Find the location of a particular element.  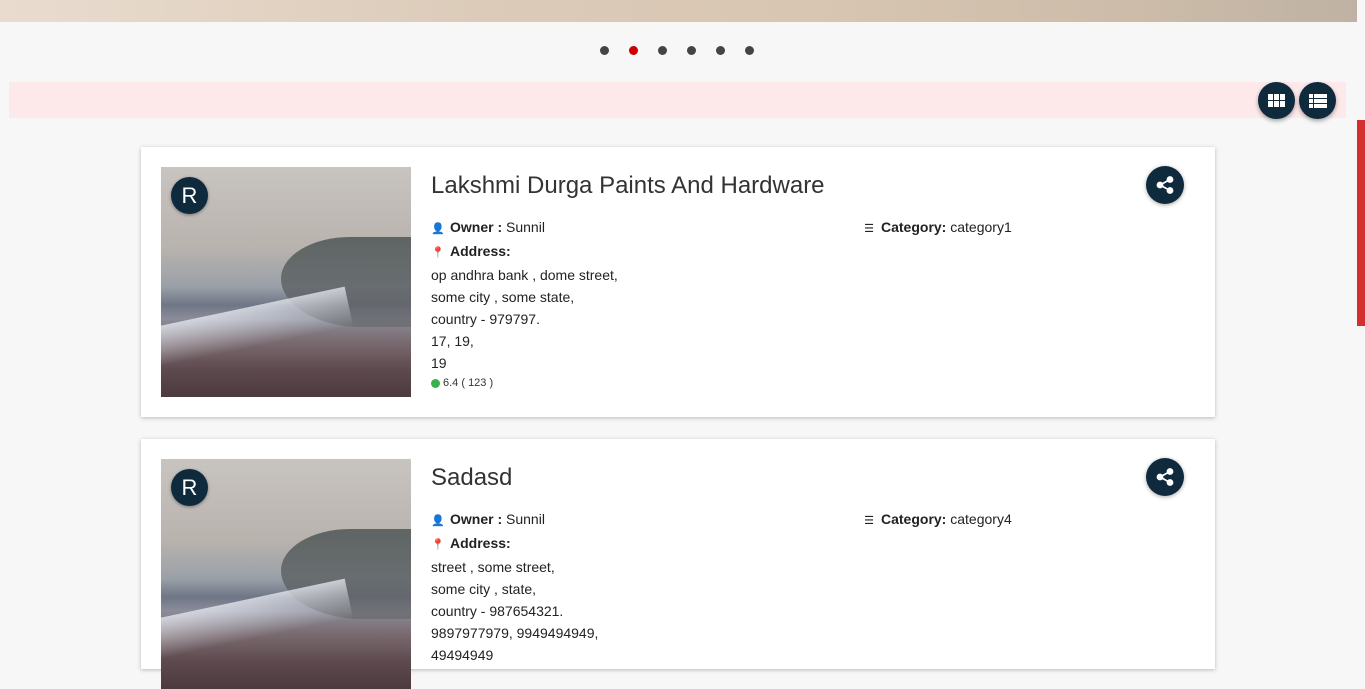

category-row: ☰ Category: category4 is located at coordinates (937, 520).